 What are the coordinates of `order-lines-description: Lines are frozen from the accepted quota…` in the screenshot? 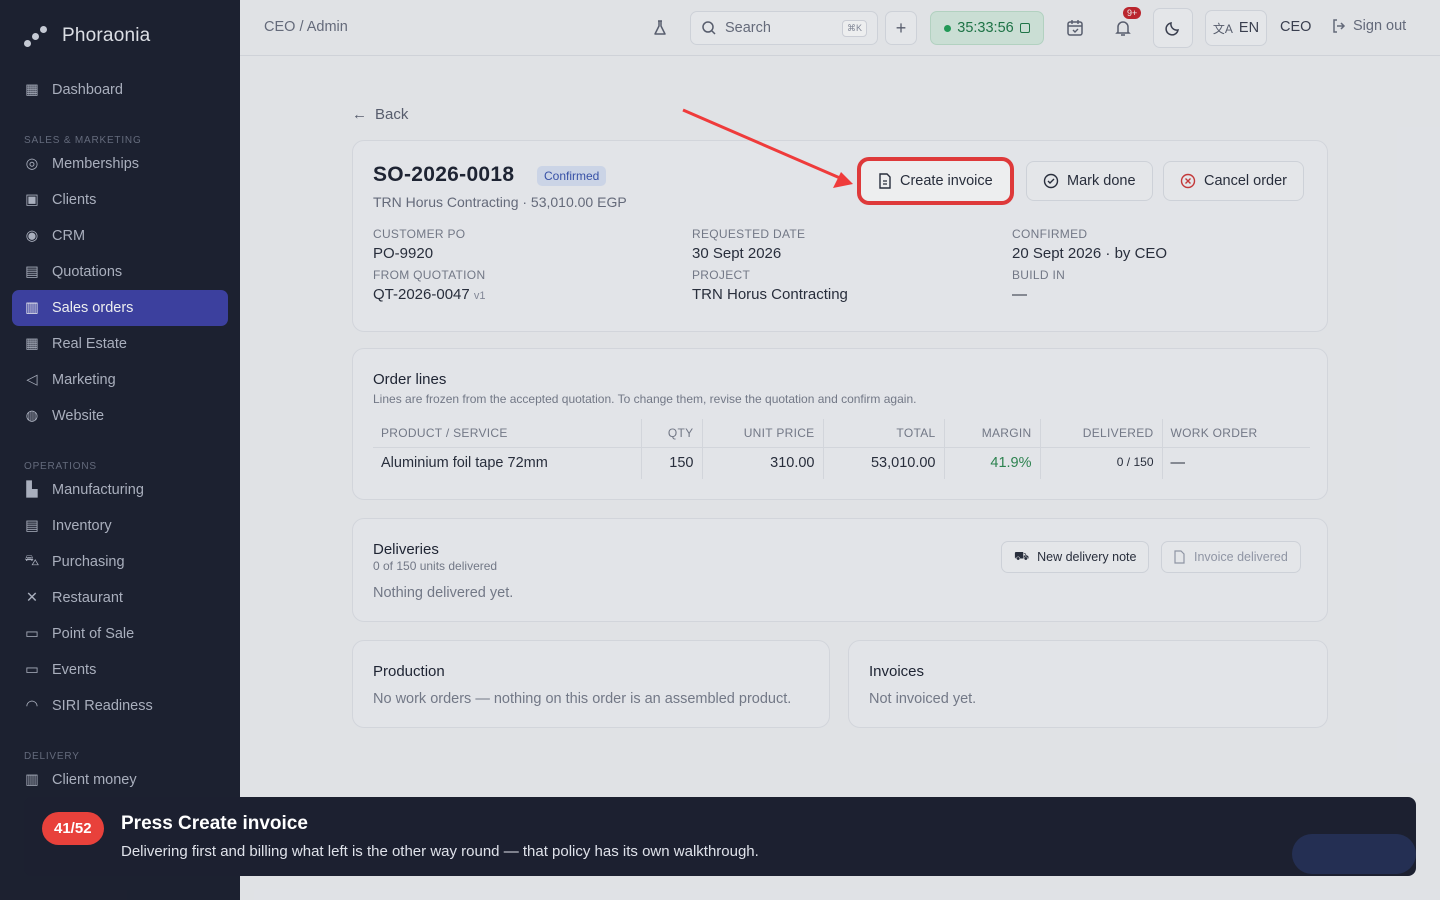 It's located at (645, 399).